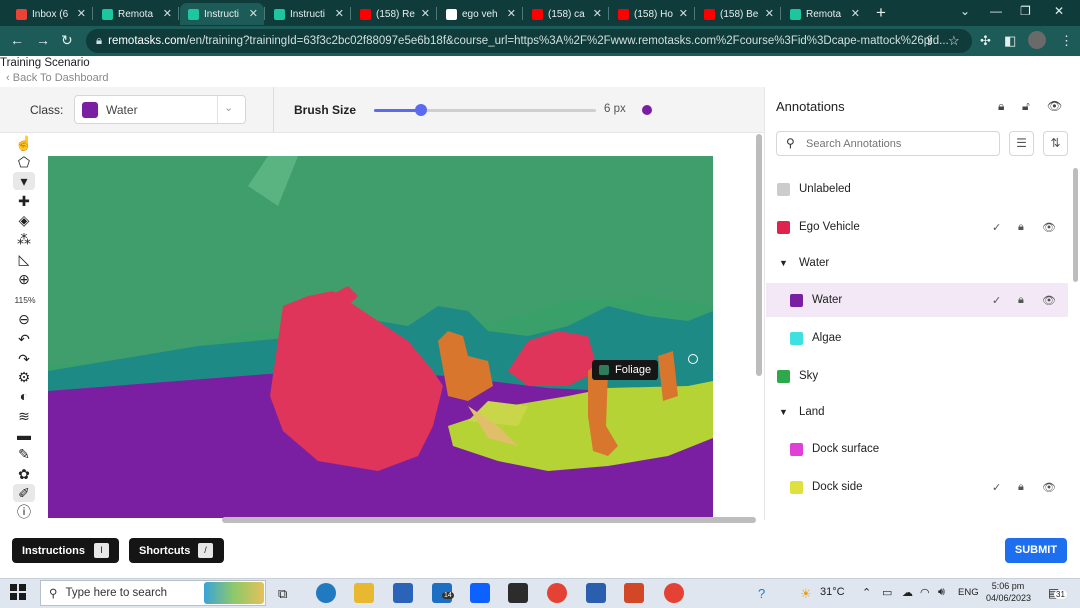 This screenshot has height=608, width=1080. What do you see at coordinates (674, 593) in the screenshot?
I see `chrome-active-icon` at bounding box center [674, 593].